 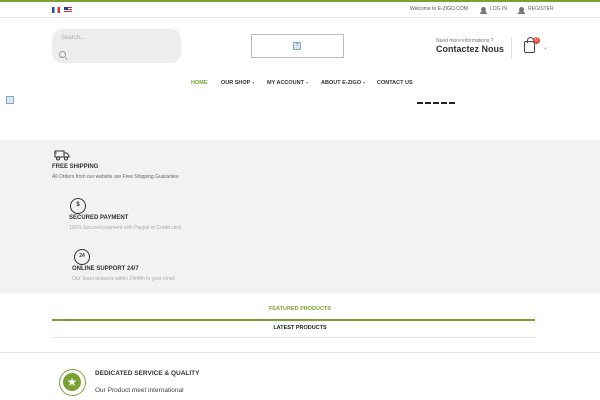 What do you see at coordinates (10, 100) in the screenshot?
I see `broken-image-icon` at bounding box center [10, 100].